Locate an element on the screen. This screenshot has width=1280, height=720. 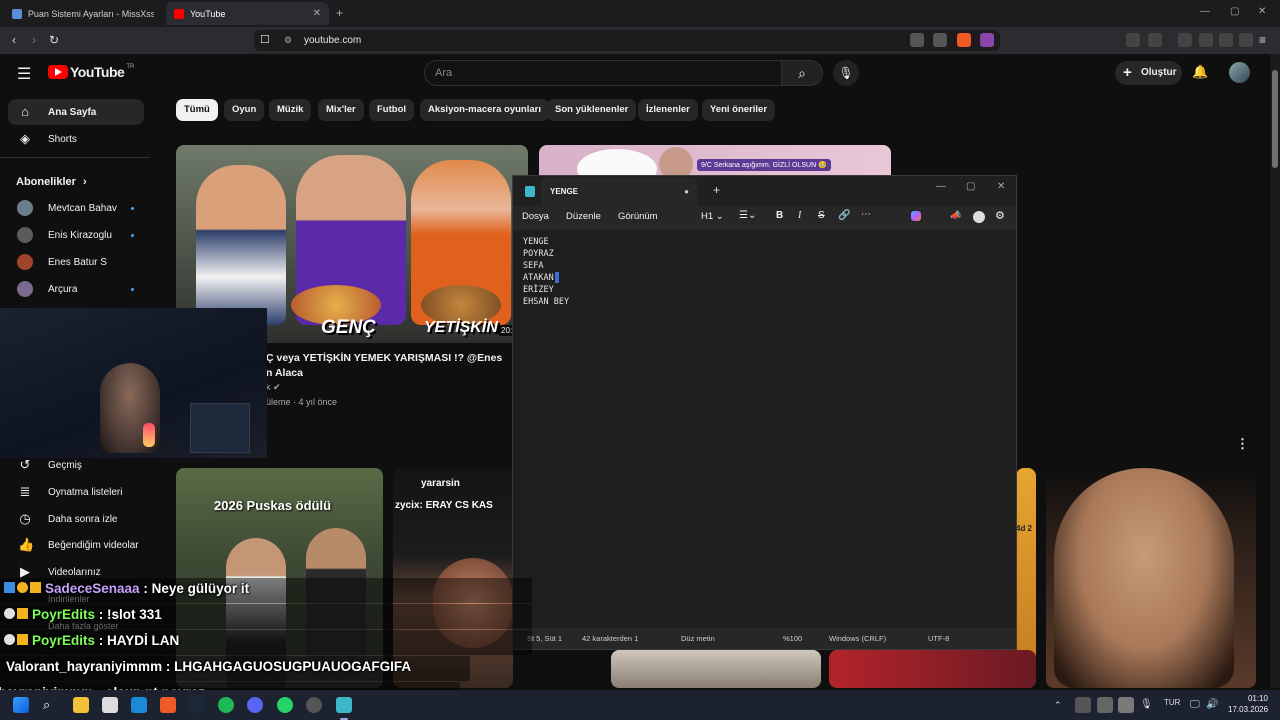
windows-start-icon is located at coordinates (21, 705).